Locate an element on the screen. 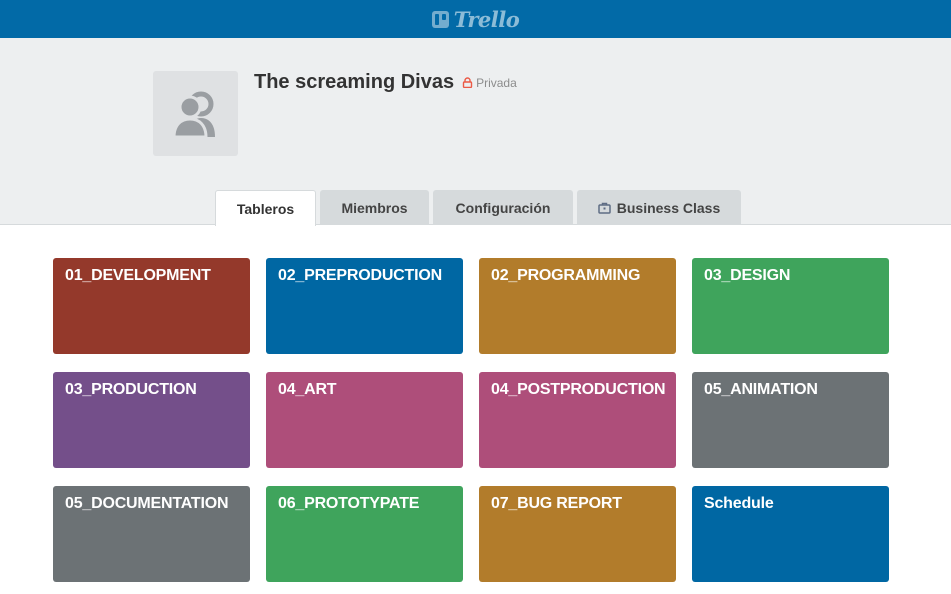 The width and height of the screenshot is (951, 594). tab-label: Configuración is located at coordinates (503, 207).